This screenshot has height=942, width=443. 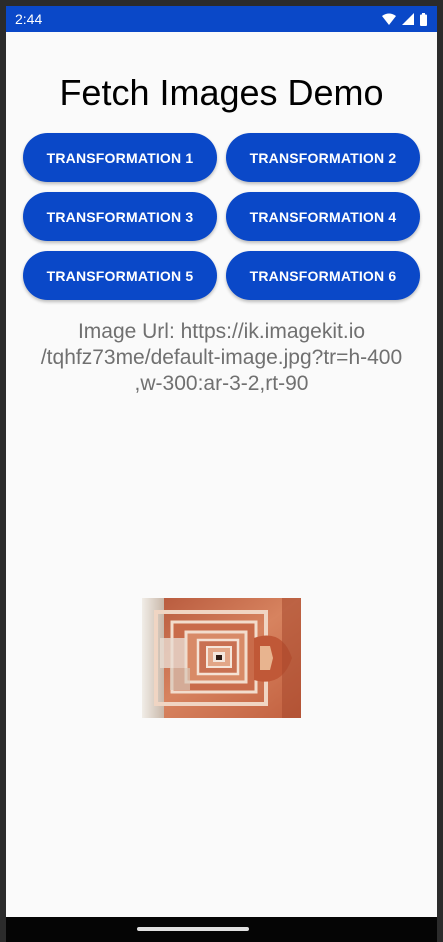 What do you see at coordinates (408, 19) in the screenshot?
I see `signal-icon` at bounding box center [408, 19].